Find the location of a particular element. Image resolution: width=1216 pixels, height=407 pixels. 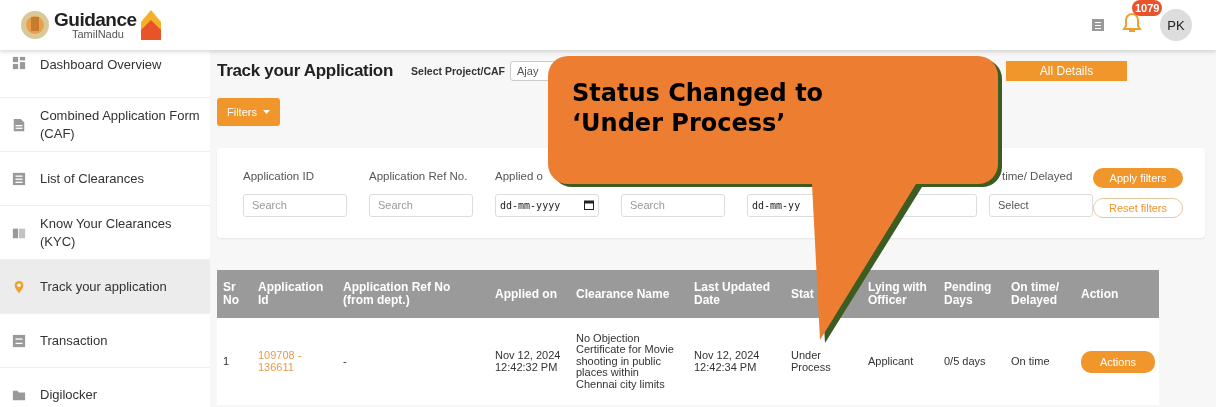

input-field: Select is located at coordinates (1041, 205).